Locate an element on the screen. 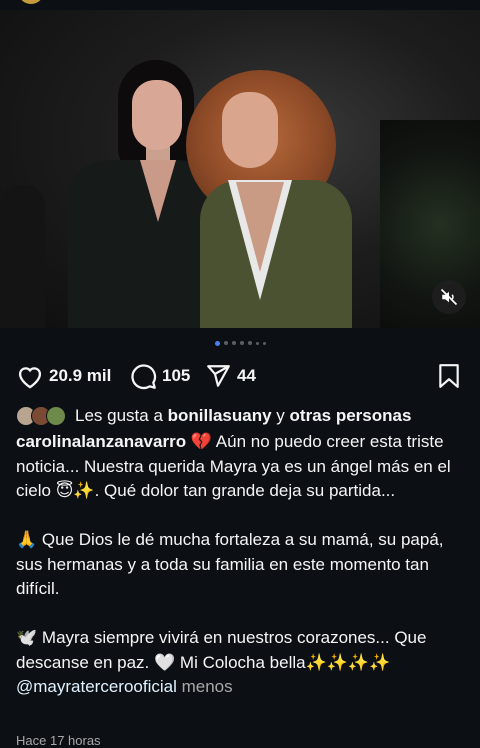 The height and width of the screenshot is (748, 480). white-heart-emoji: 🤍 is located at coordinates (165, 662).